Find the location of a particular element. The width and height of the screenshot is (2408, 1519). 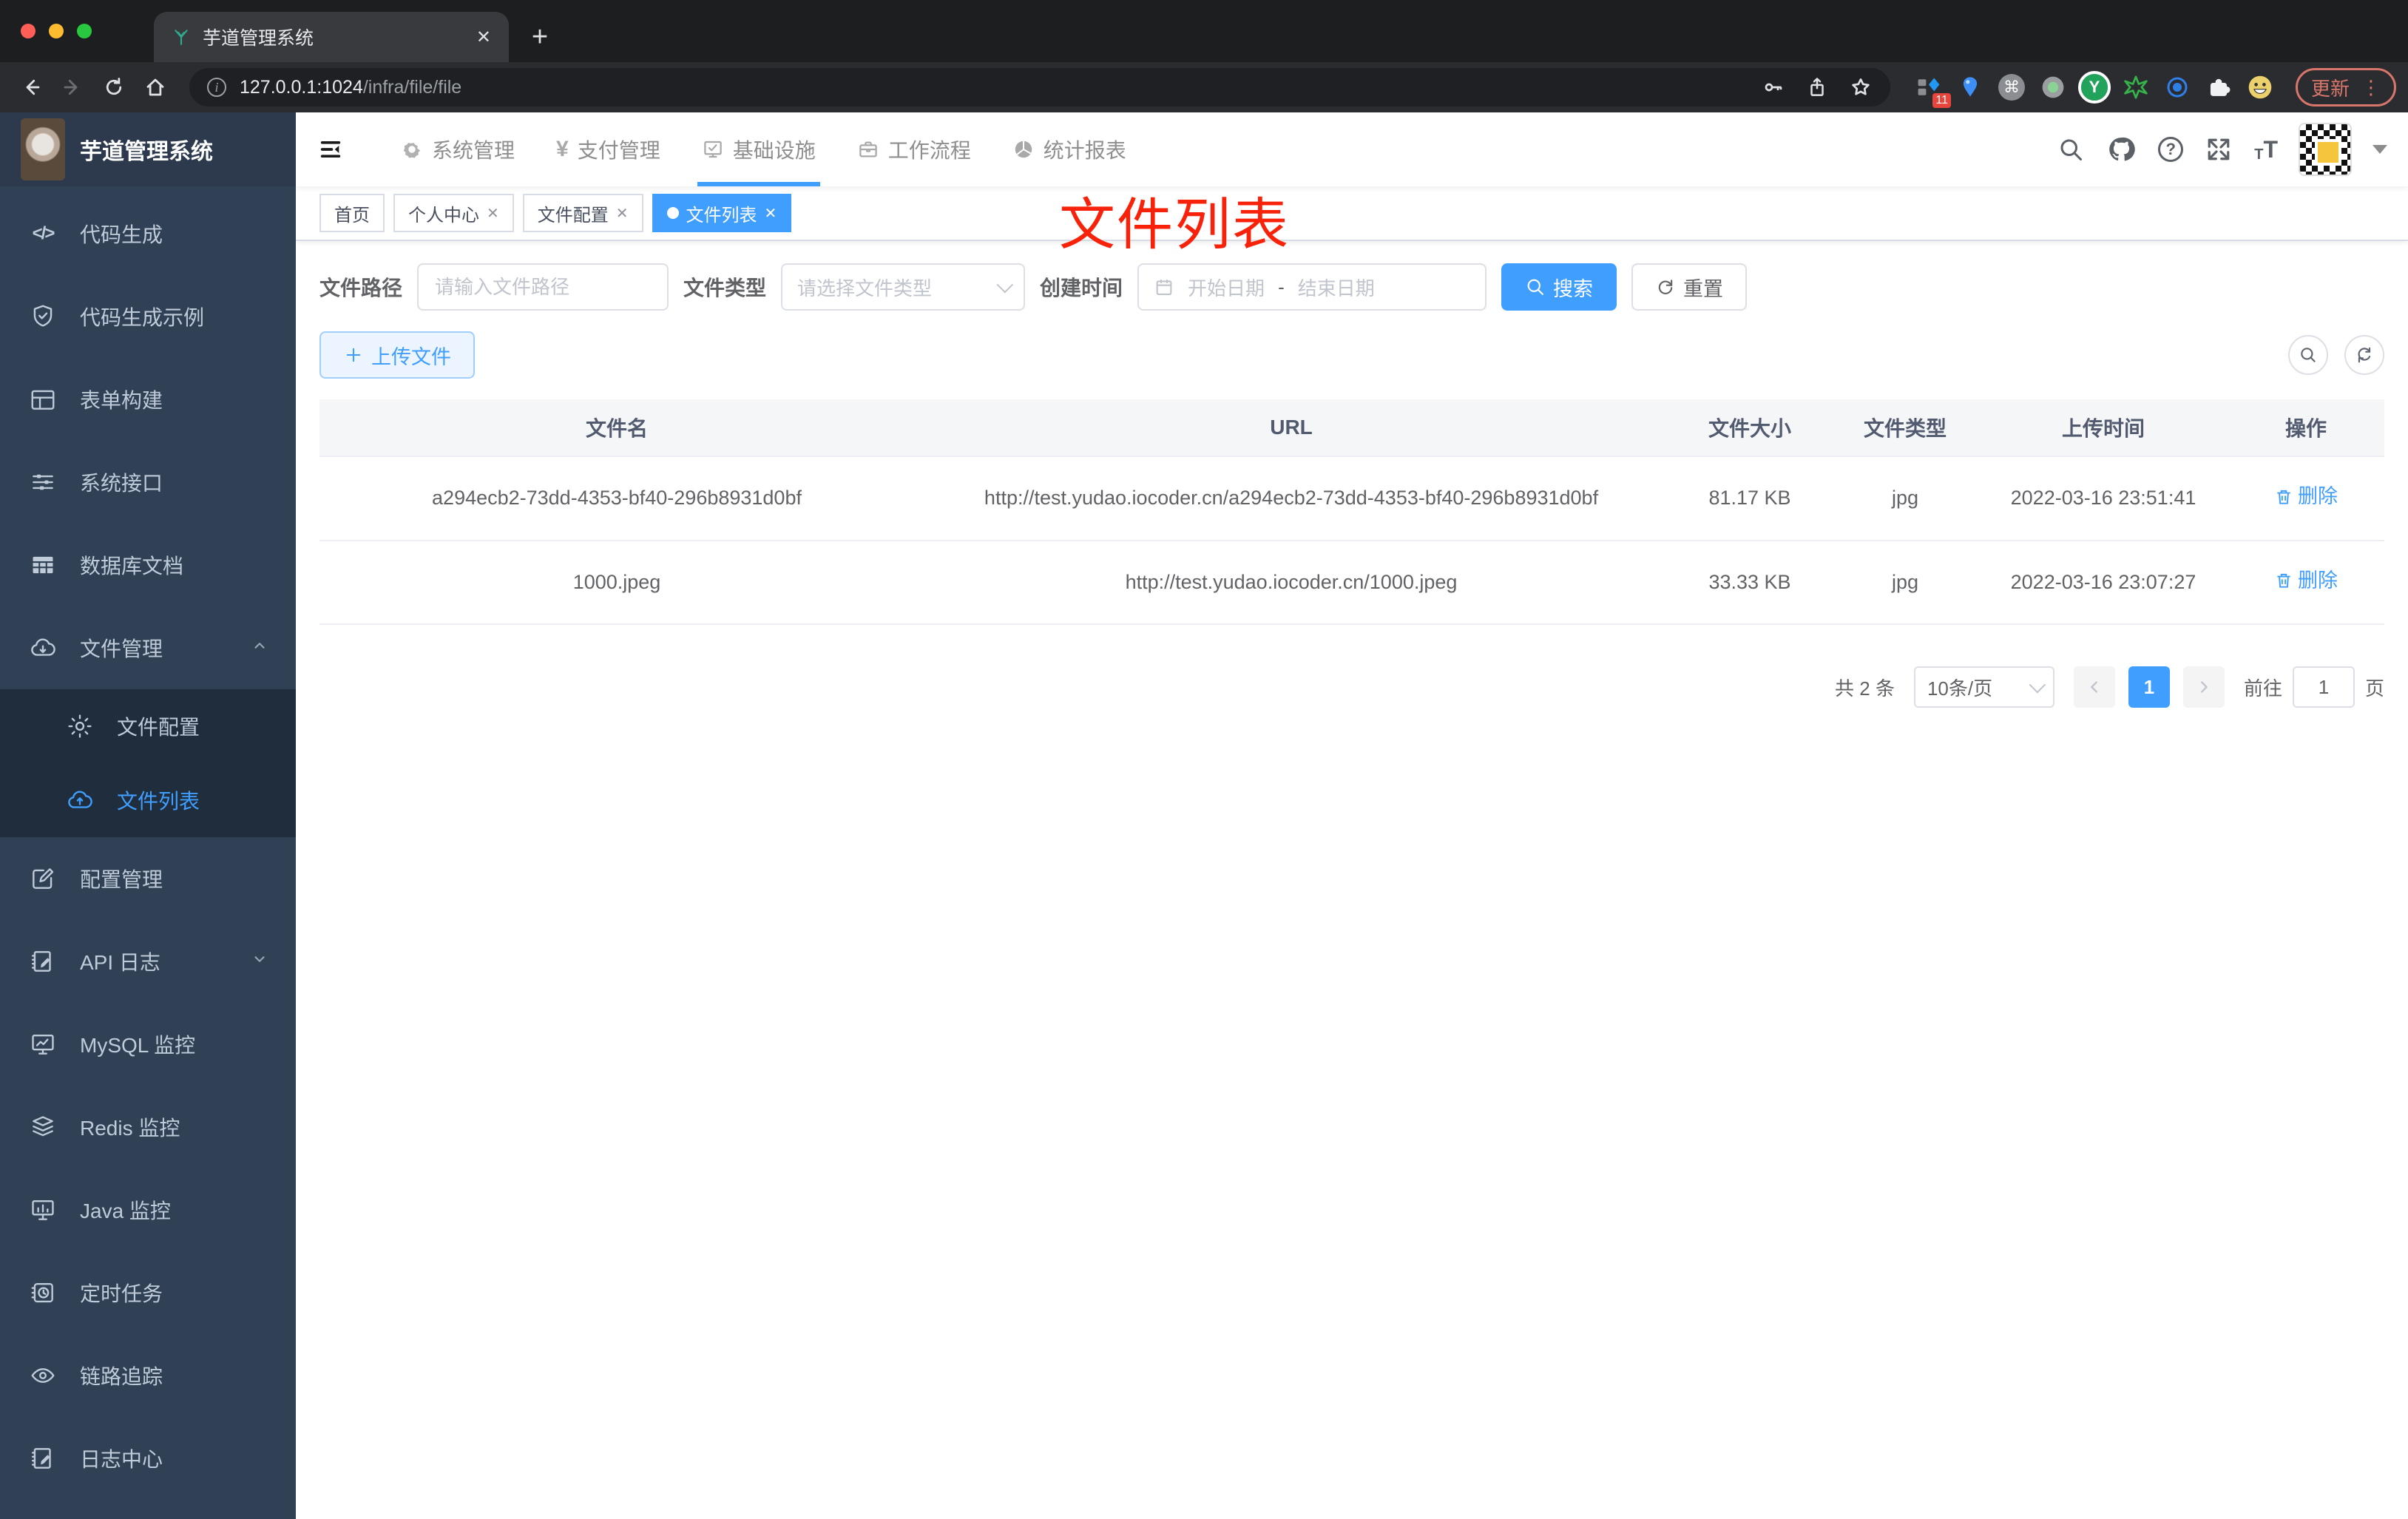

record-circle-icon is located at coordinates (2053, 87).